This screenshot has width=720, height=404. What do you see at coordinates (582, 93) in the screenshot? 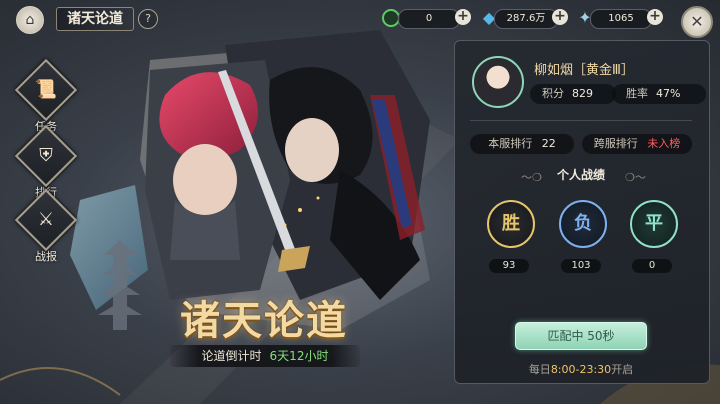
I see `score-value: 829` at bounding box center [582, 93].